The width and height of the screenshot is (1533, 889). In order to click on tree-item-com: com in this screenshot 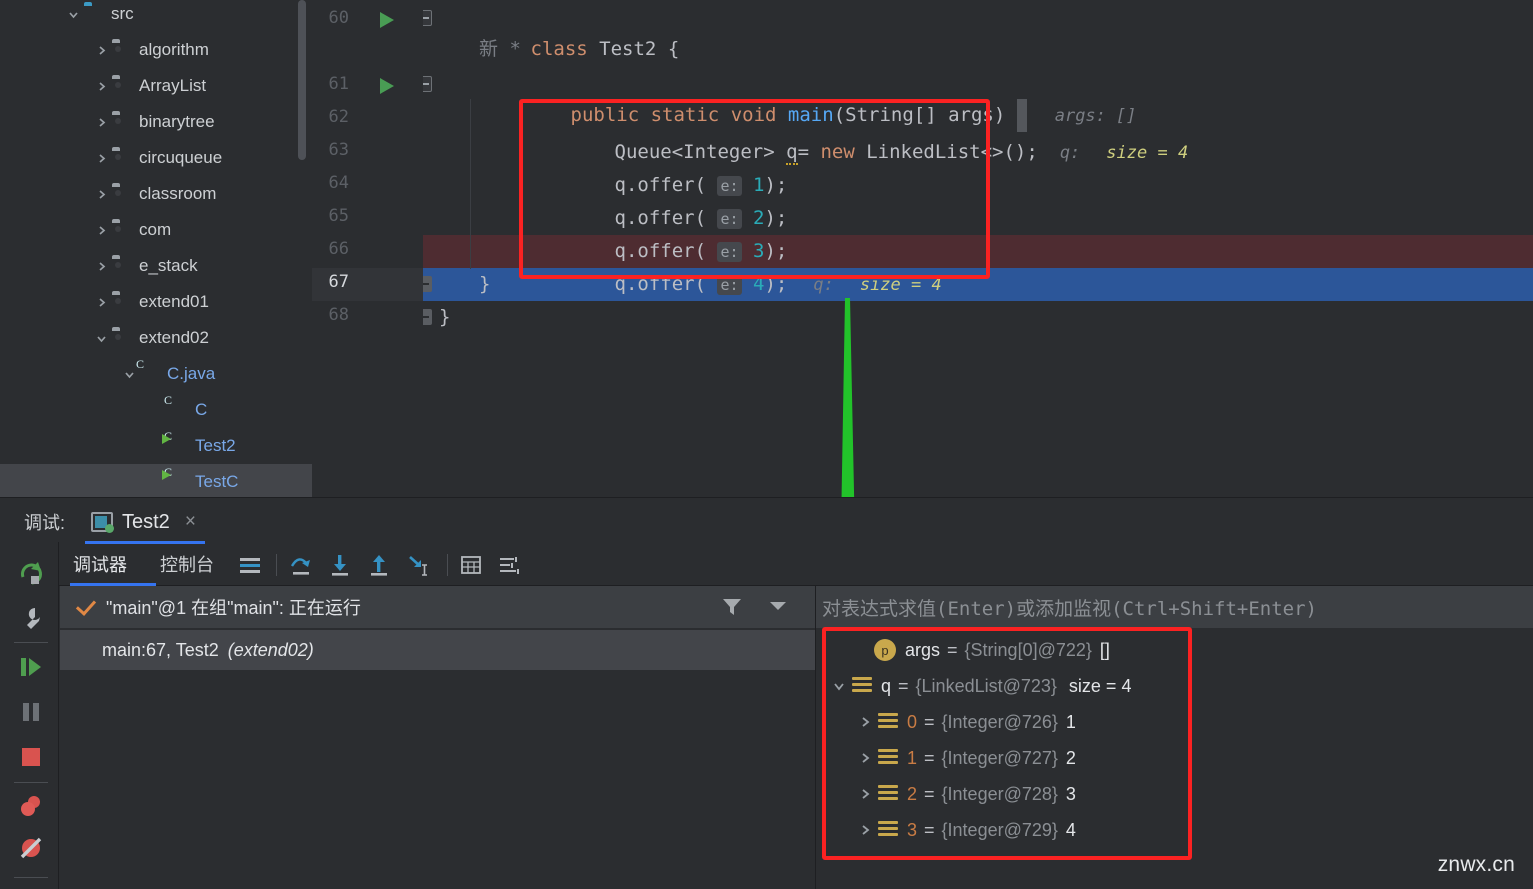, I will do `click(156, 230)`.